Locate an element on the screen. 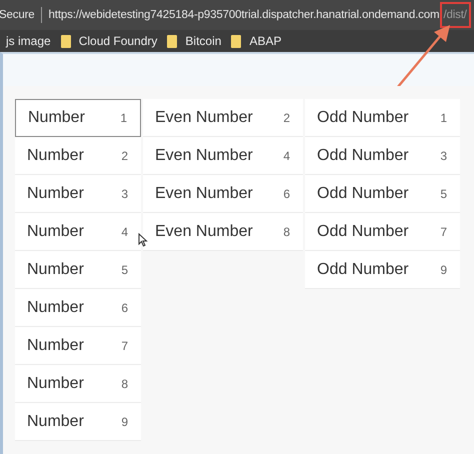 The width and height of the screenshot is (474, 454). bookmark-link: Cloud Foundry is located at coordinates (109, 41).